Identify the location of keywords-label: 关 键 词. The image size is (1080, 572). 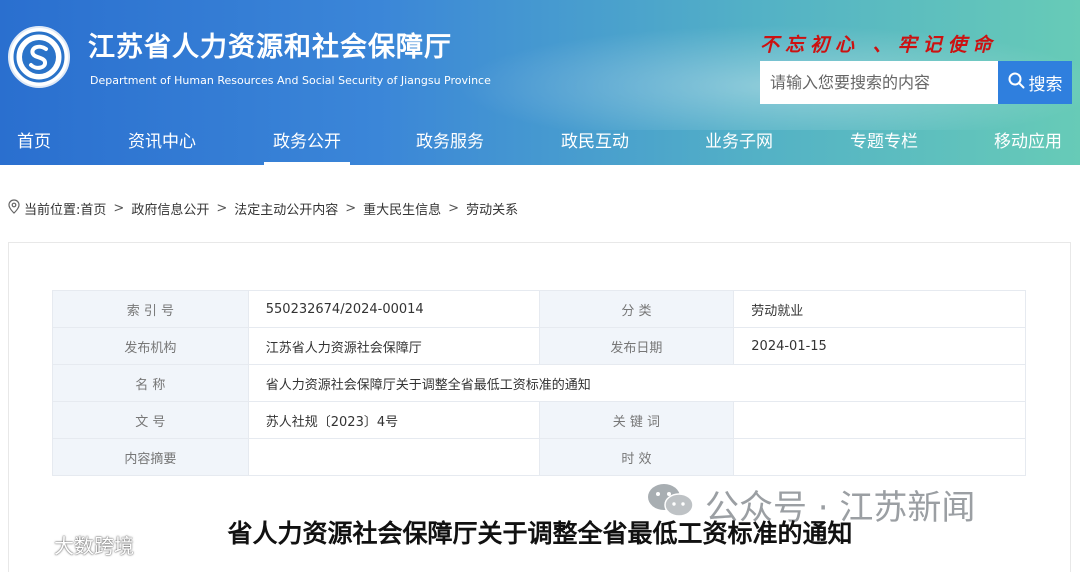
(636, 420).